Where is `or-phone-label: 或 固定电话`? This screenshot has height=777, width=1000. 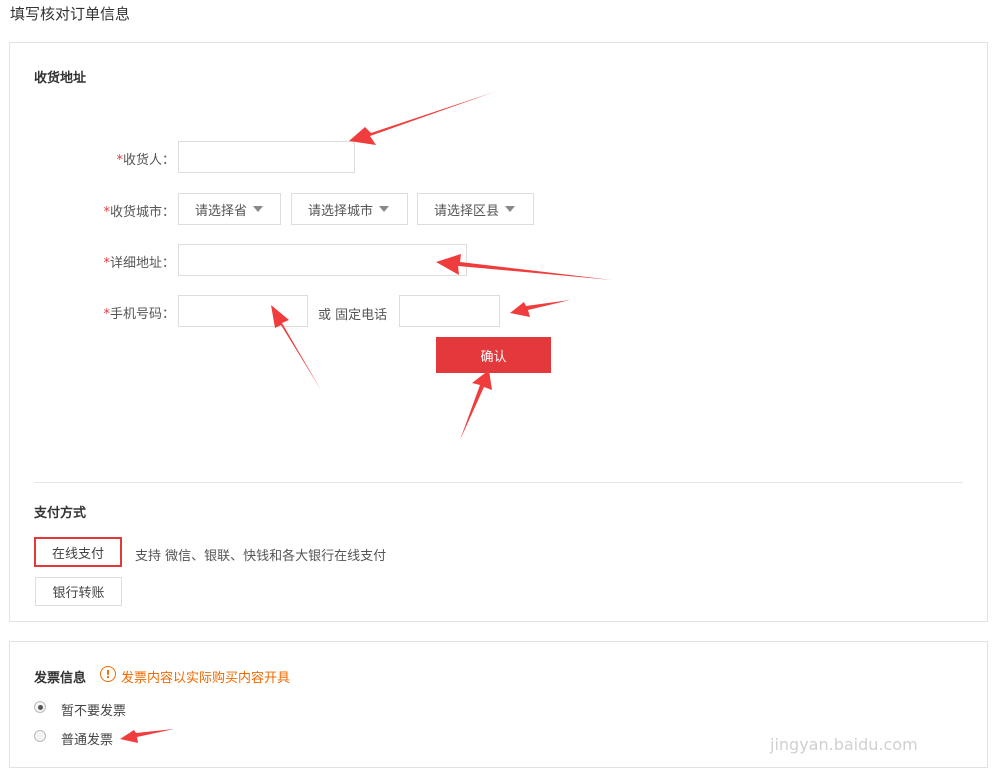 or-phone-label: 或 固定电话 is located at coordinates (353, 315).